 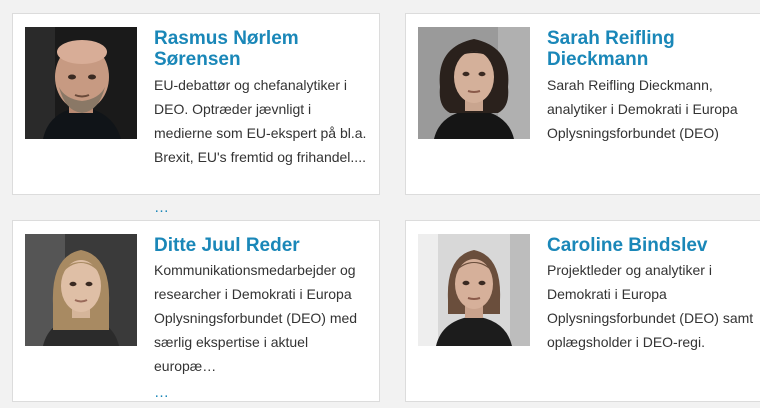 I want to click on person-name: Caroline Bindslev, so click(x=652, y=245).